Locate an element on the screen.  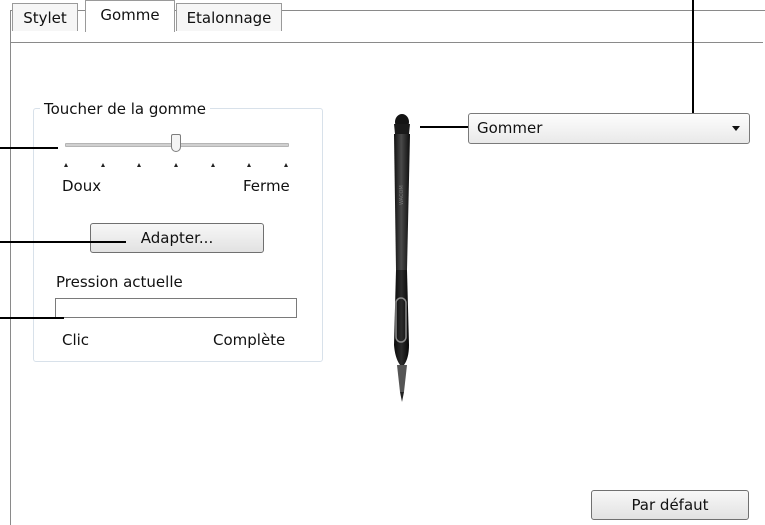
default-button-label: Par défaut is located at coordinates (670, 505).